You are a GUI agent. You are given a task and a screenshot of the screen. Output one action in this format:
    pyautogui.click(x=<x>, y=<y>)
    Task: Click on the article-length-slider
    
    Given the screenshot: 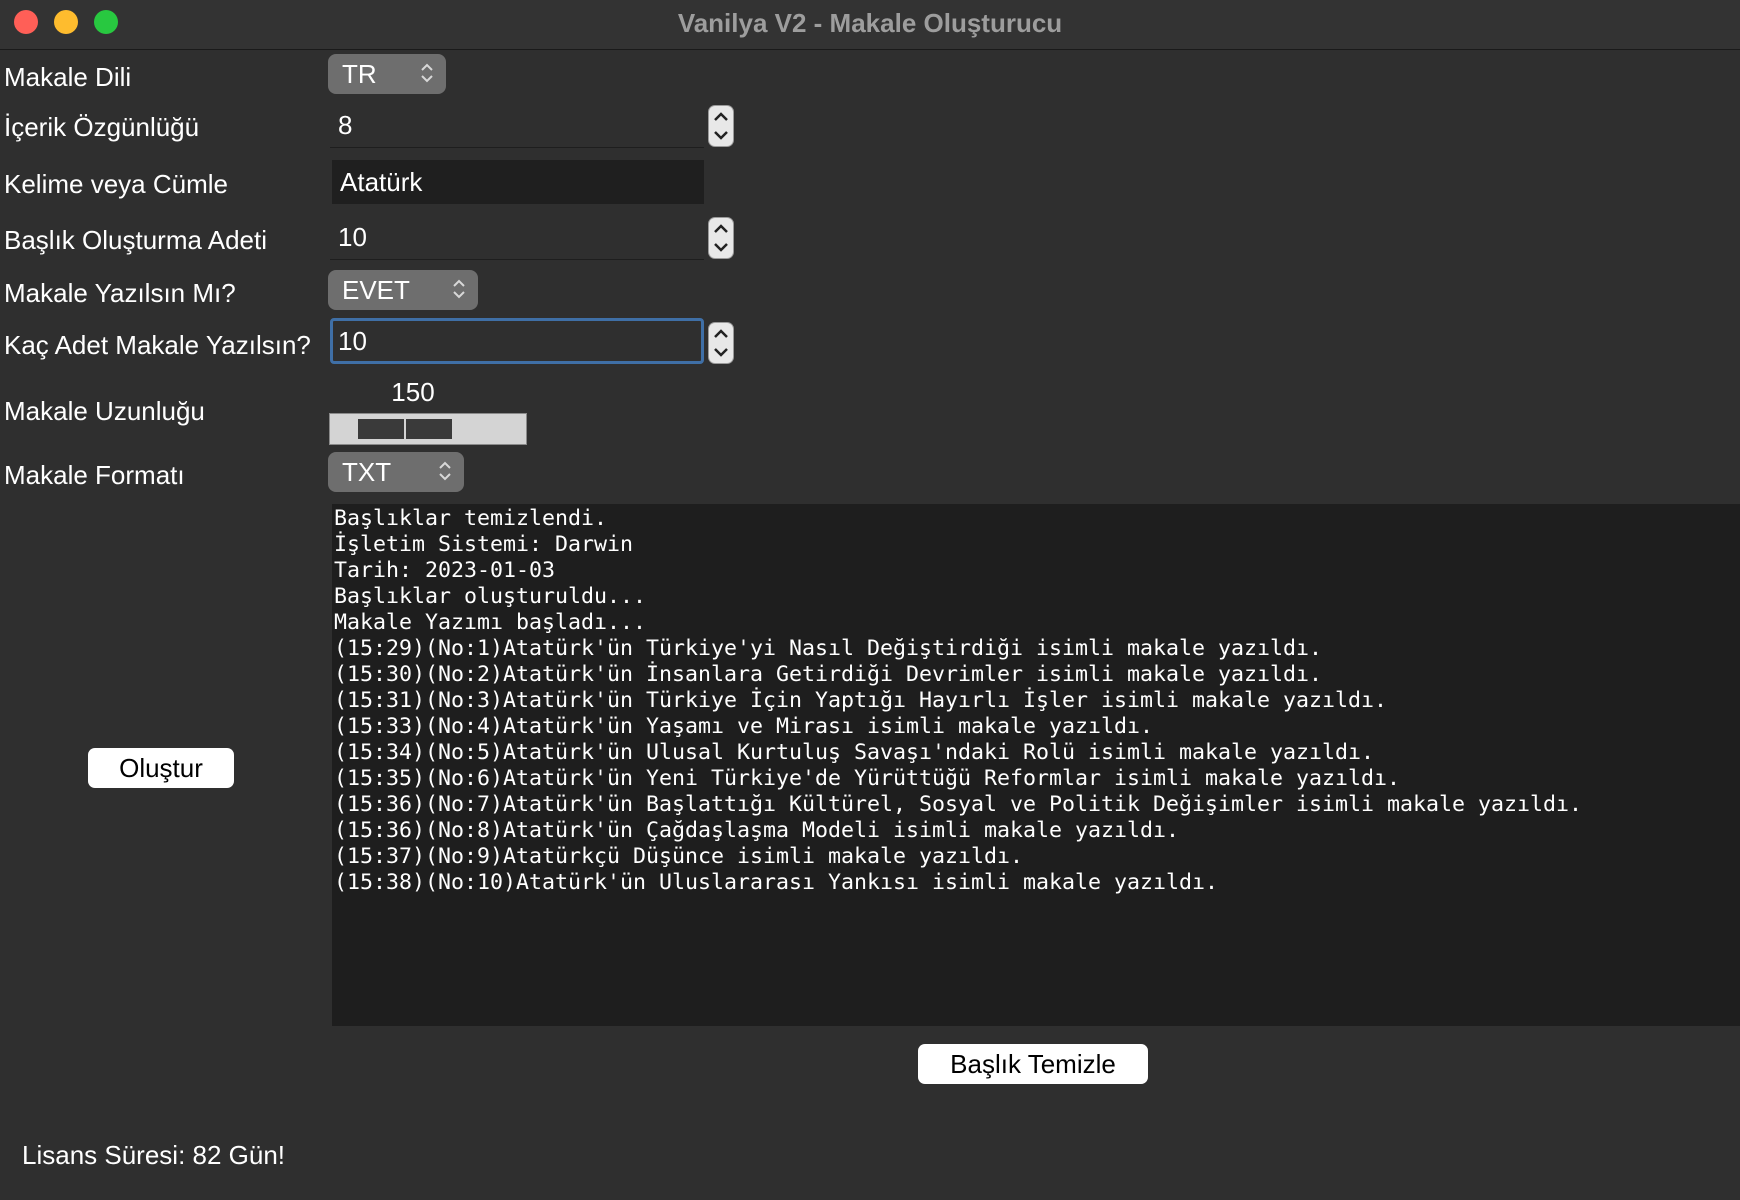 What is the action you would take?
    pyautogui.click(x=428, y=429)
    